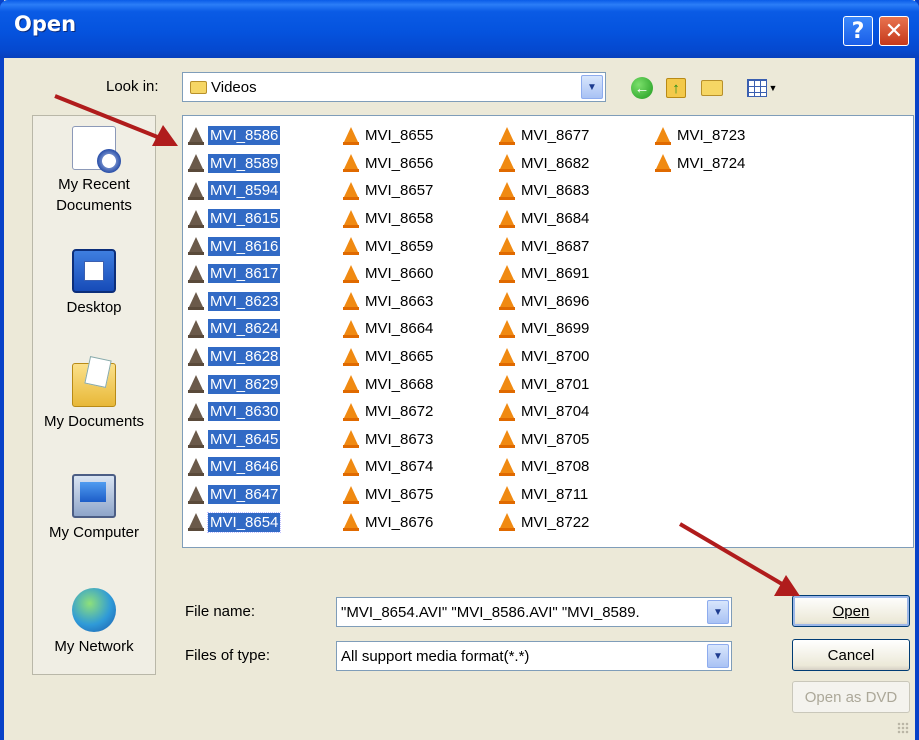  I want to click on file-item: MVI_8624, so click(234, 329).